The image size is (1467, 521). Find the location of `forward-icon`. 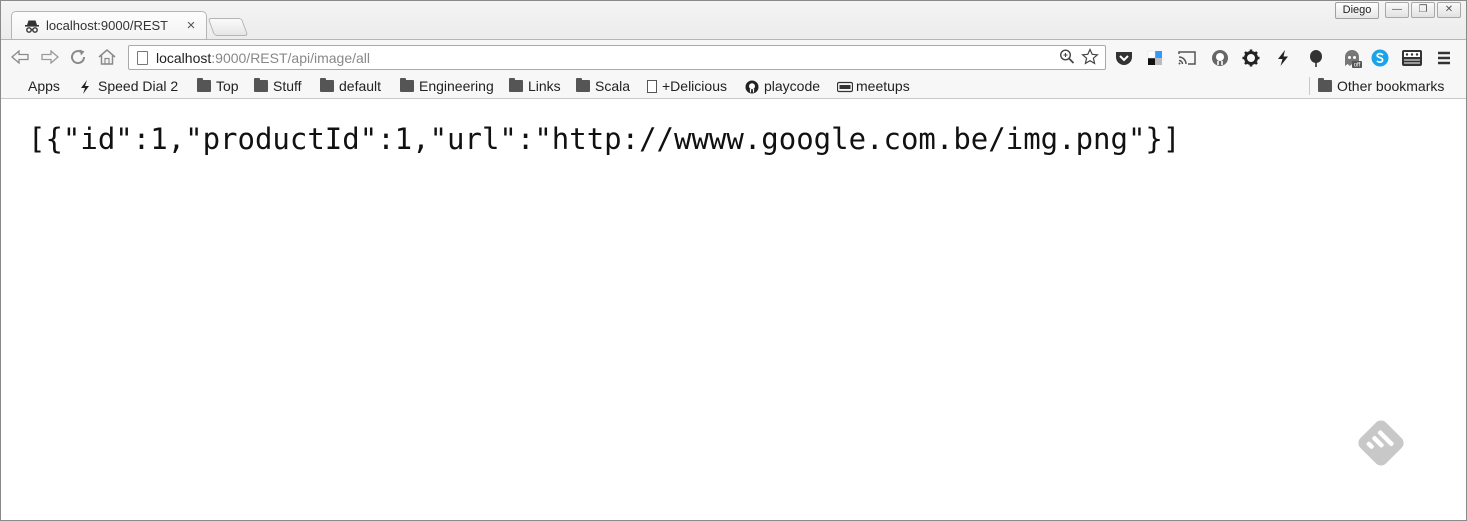

forward-icon is located at coordinates (50, 57).